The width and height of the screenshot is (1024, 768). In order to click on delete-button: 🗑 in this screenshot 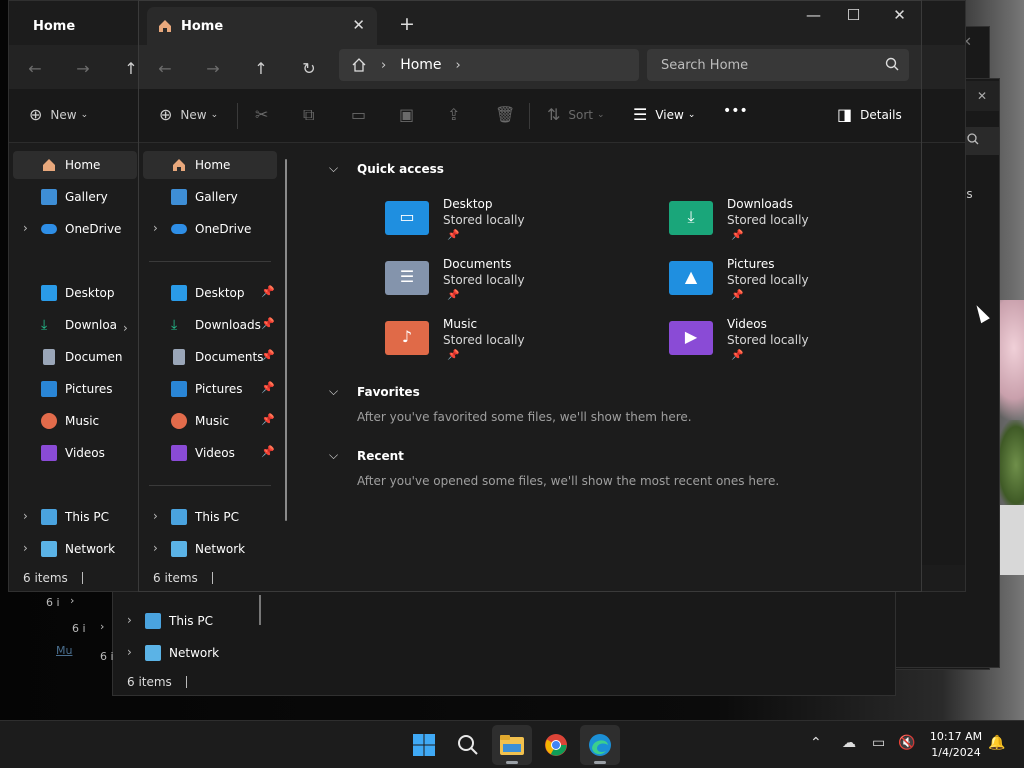, I will do `click(509, 114)`.